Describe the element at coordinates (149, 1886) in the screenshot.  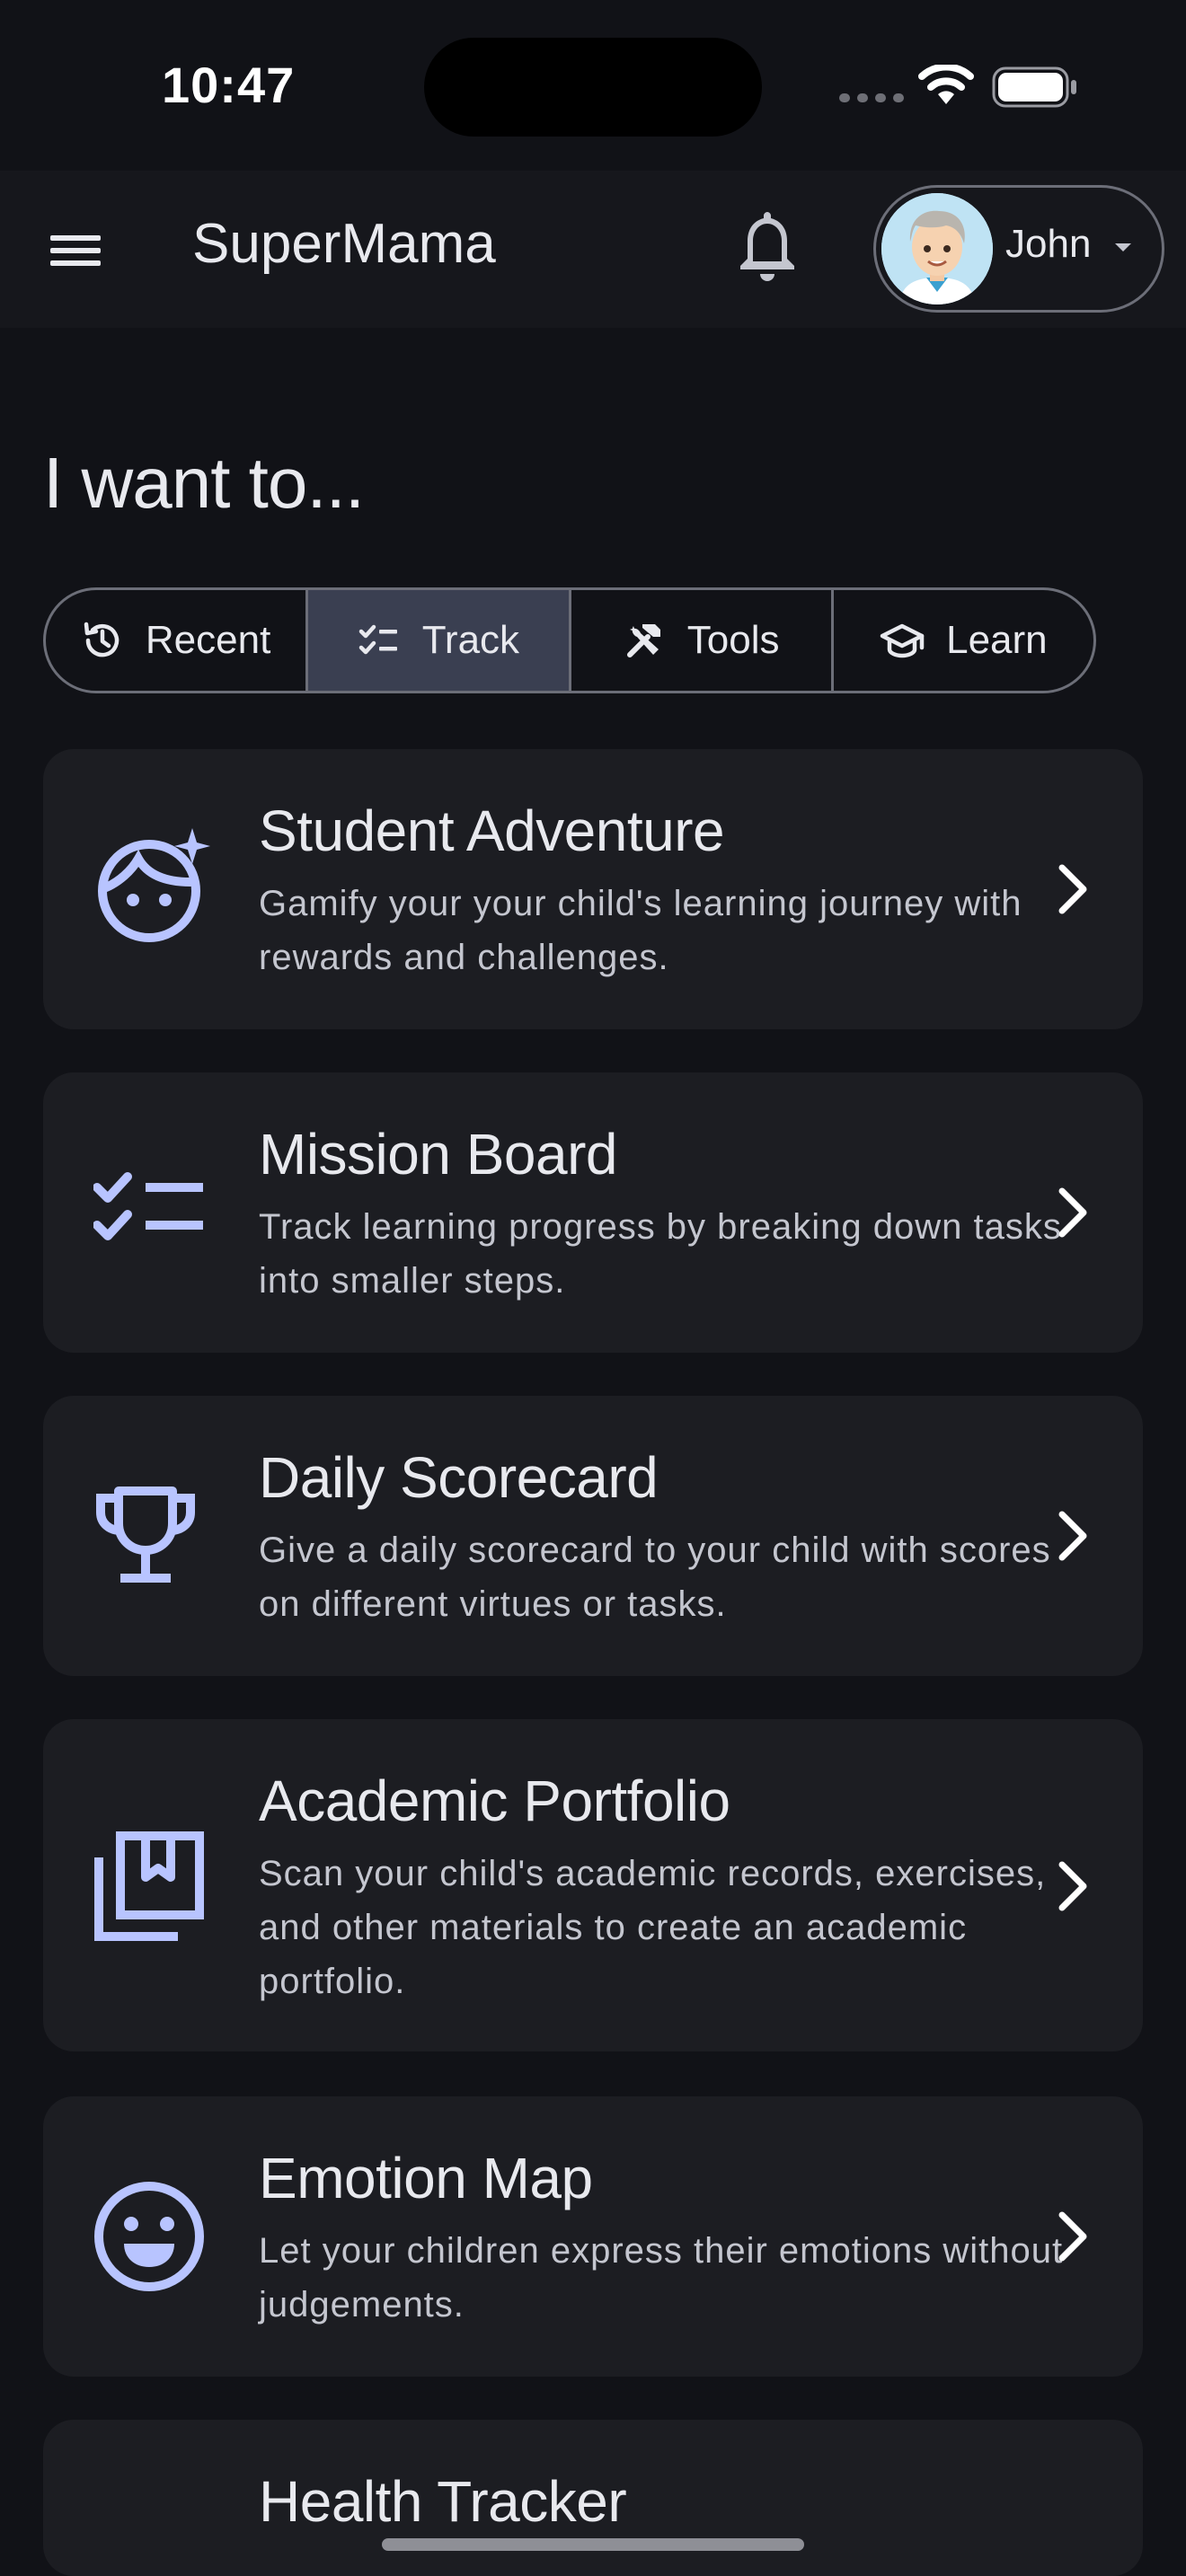
I see `bookmark-collection-icon` at that location.